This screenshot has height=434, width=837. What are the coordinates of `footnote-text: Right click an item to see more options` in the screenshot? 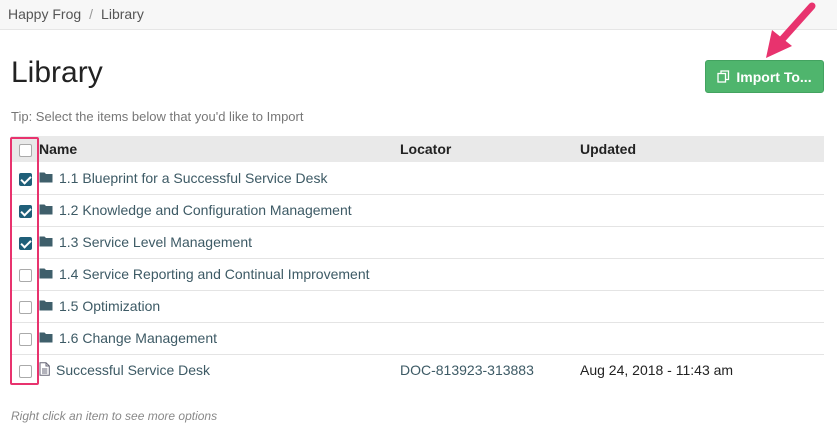 It's located at (114, 416).